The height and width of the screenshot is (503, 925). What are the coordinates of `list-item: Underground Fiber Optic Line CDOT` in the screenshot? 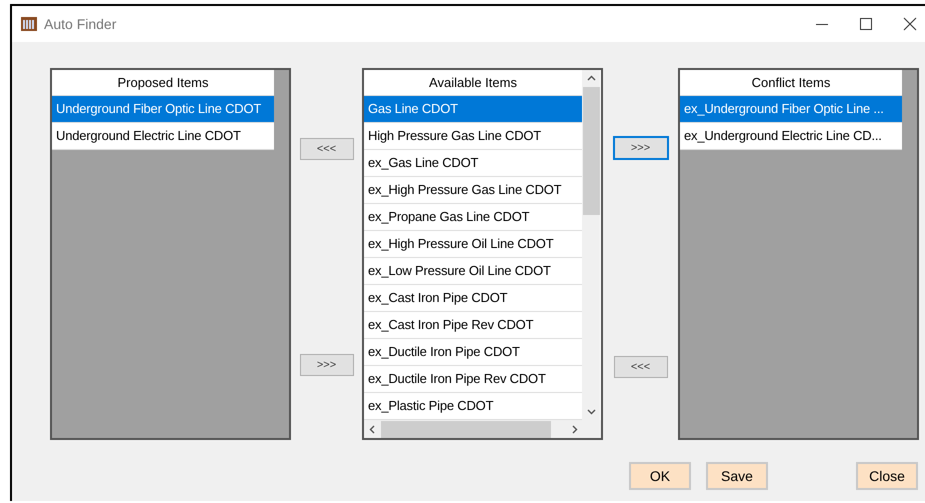 It's located at (163, 109).